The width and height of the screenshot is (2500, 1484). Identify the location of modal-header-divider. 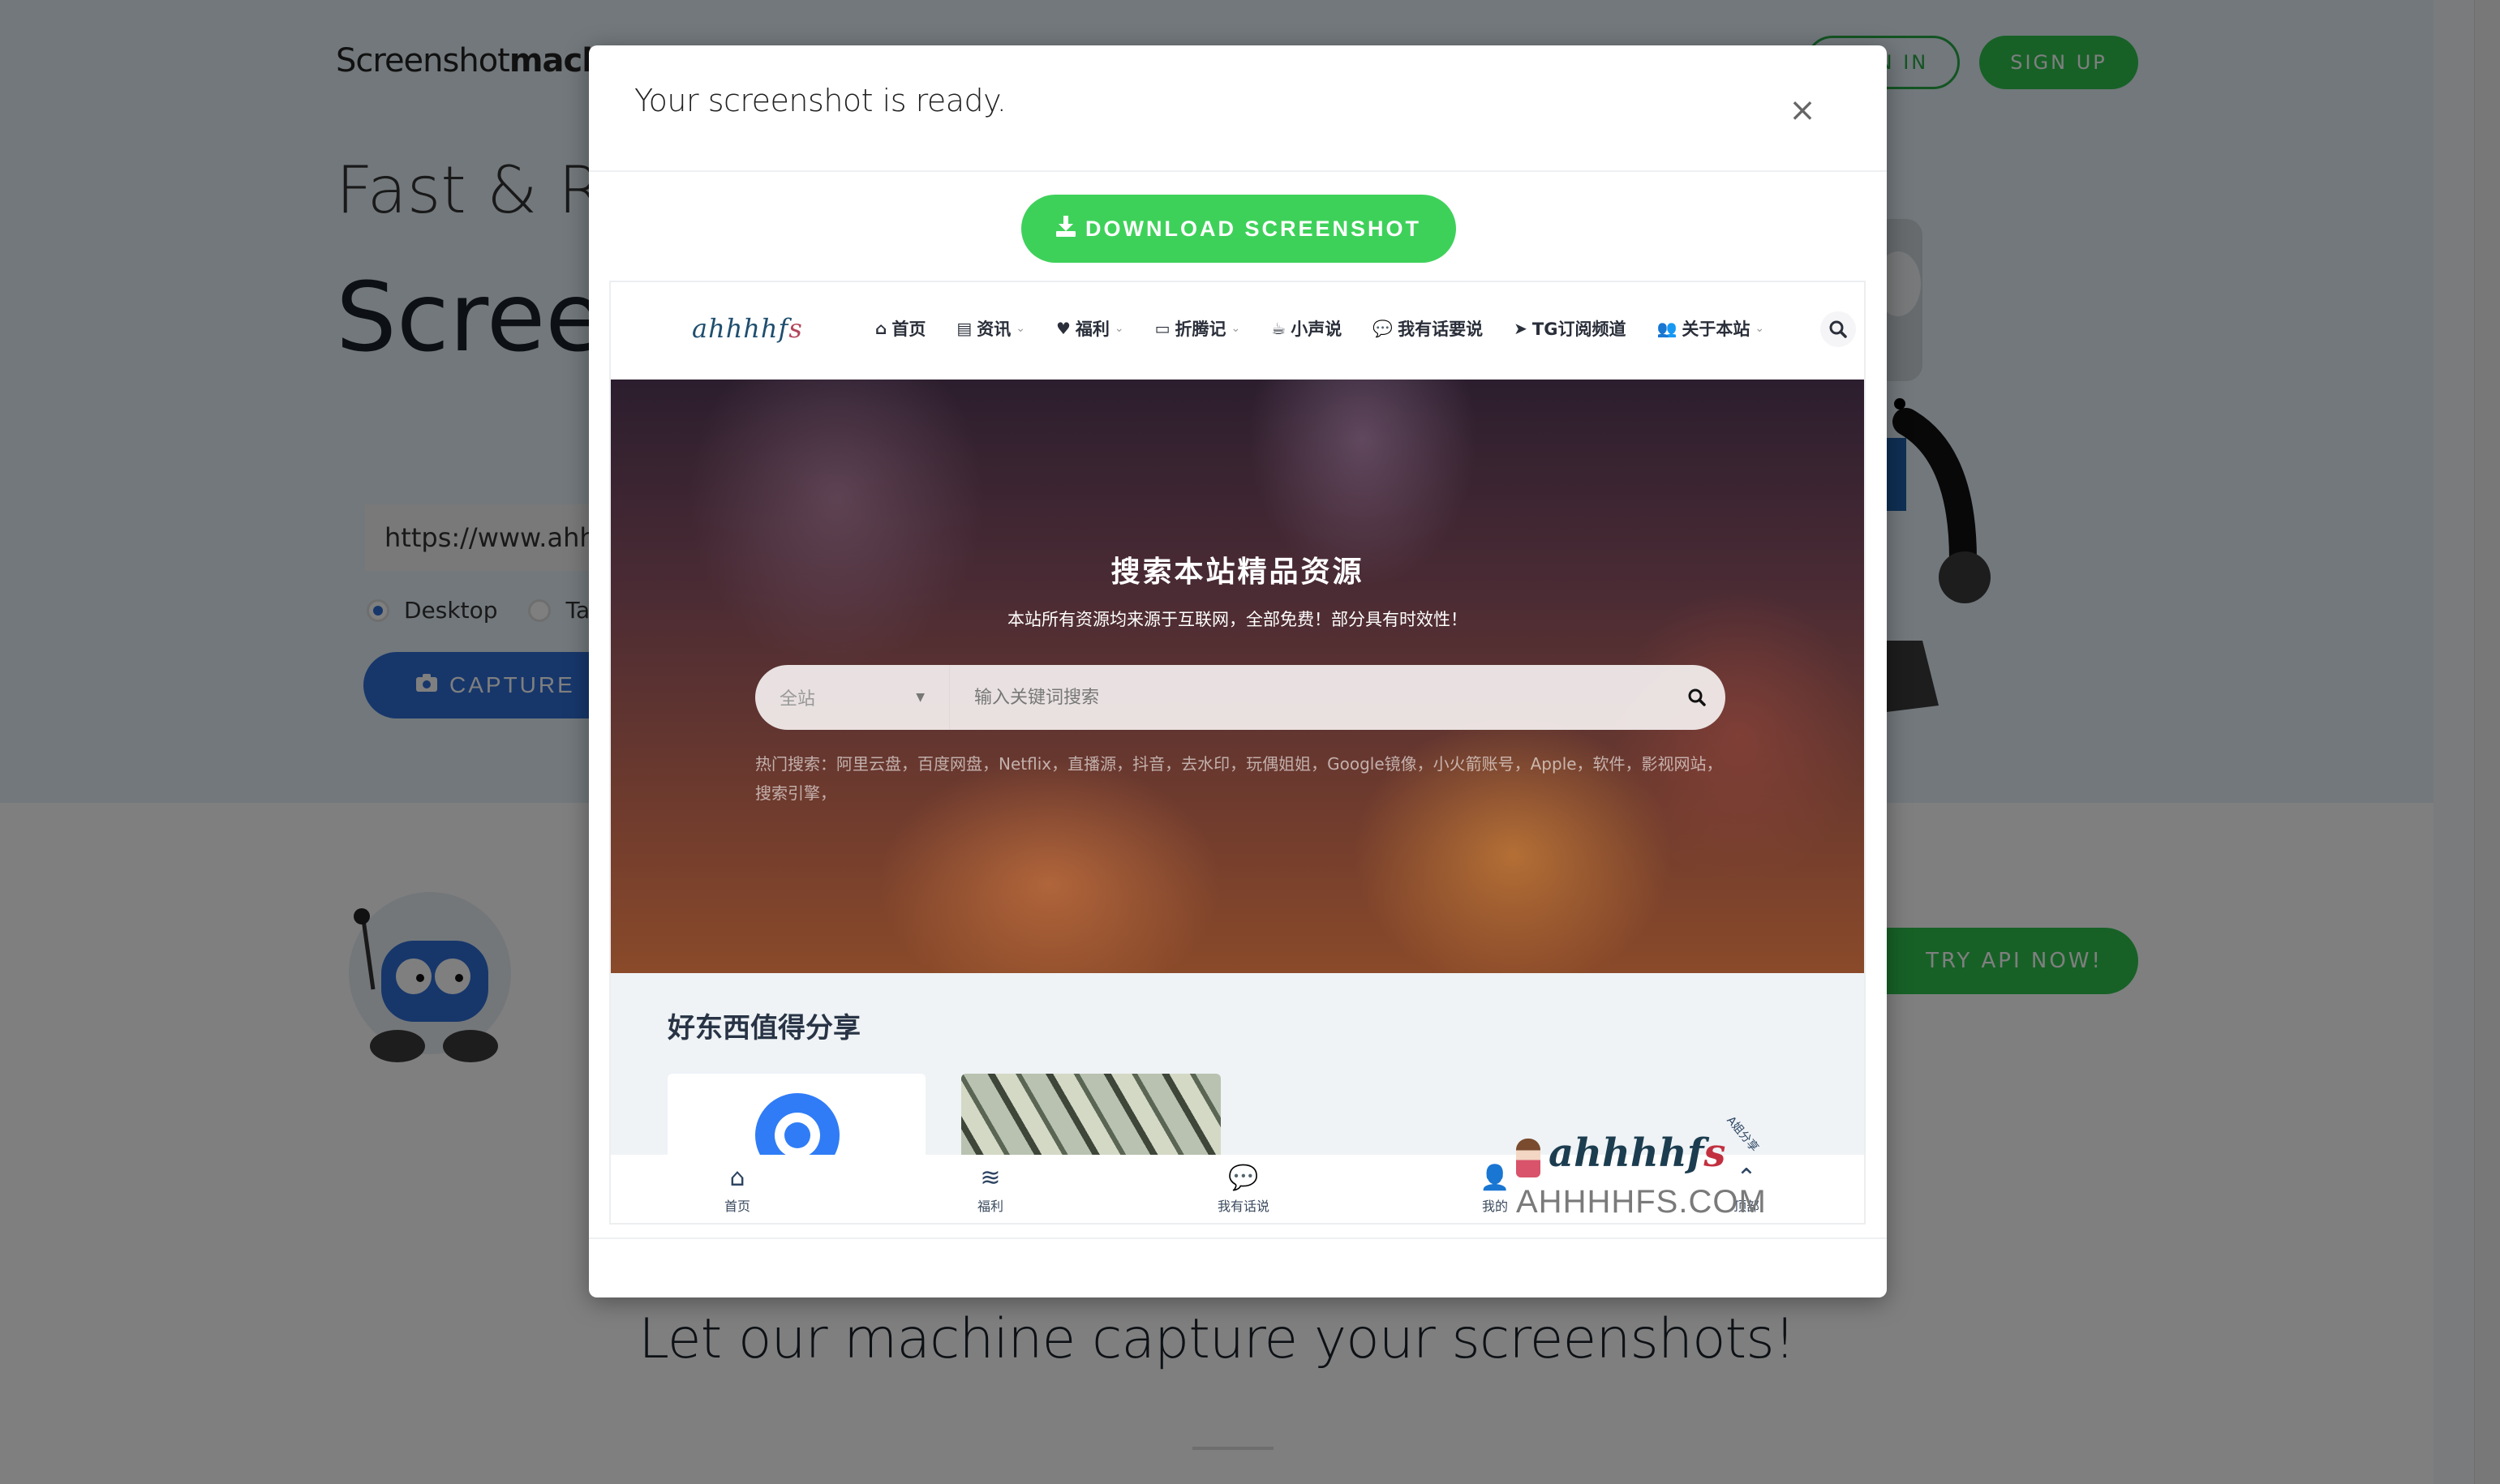
(1238, 171).